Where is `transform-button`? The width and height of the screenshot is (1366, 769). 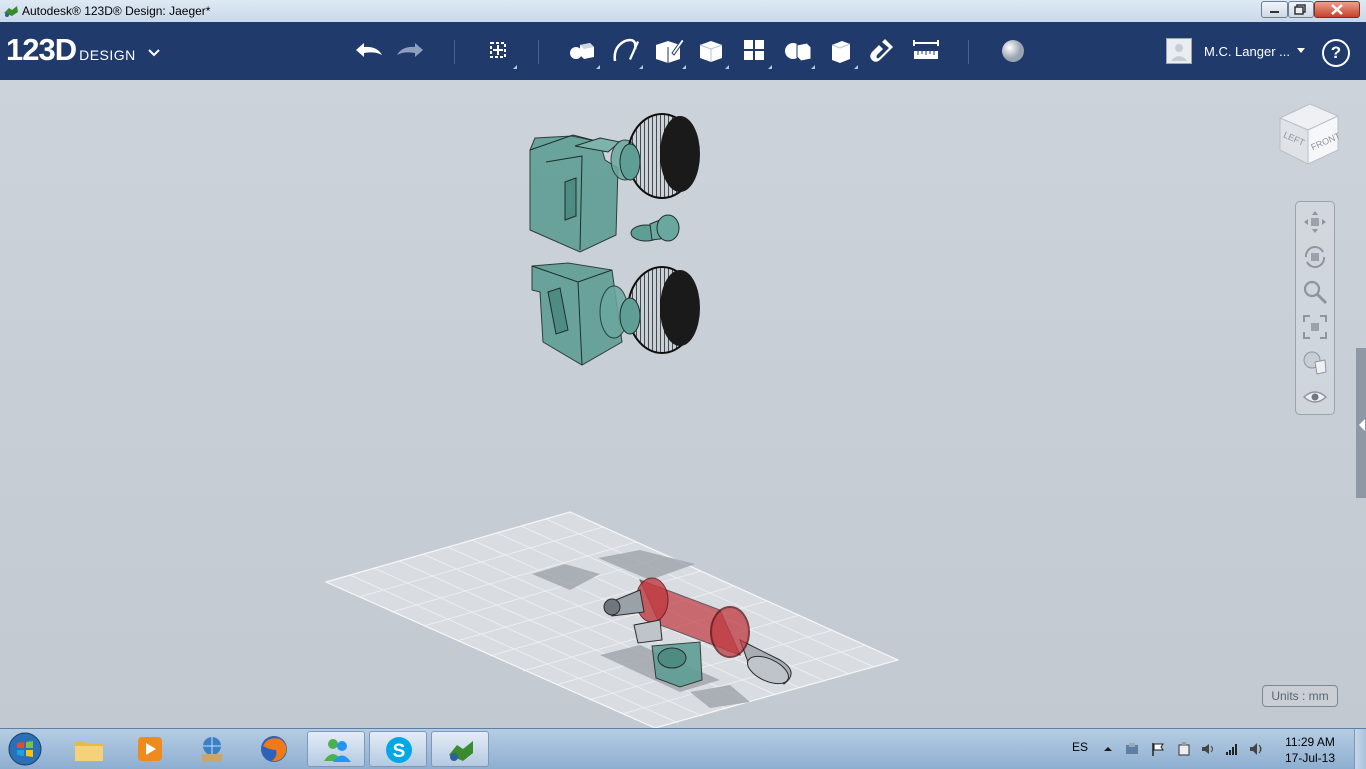
transform-button is located at coordinates (499, 51).